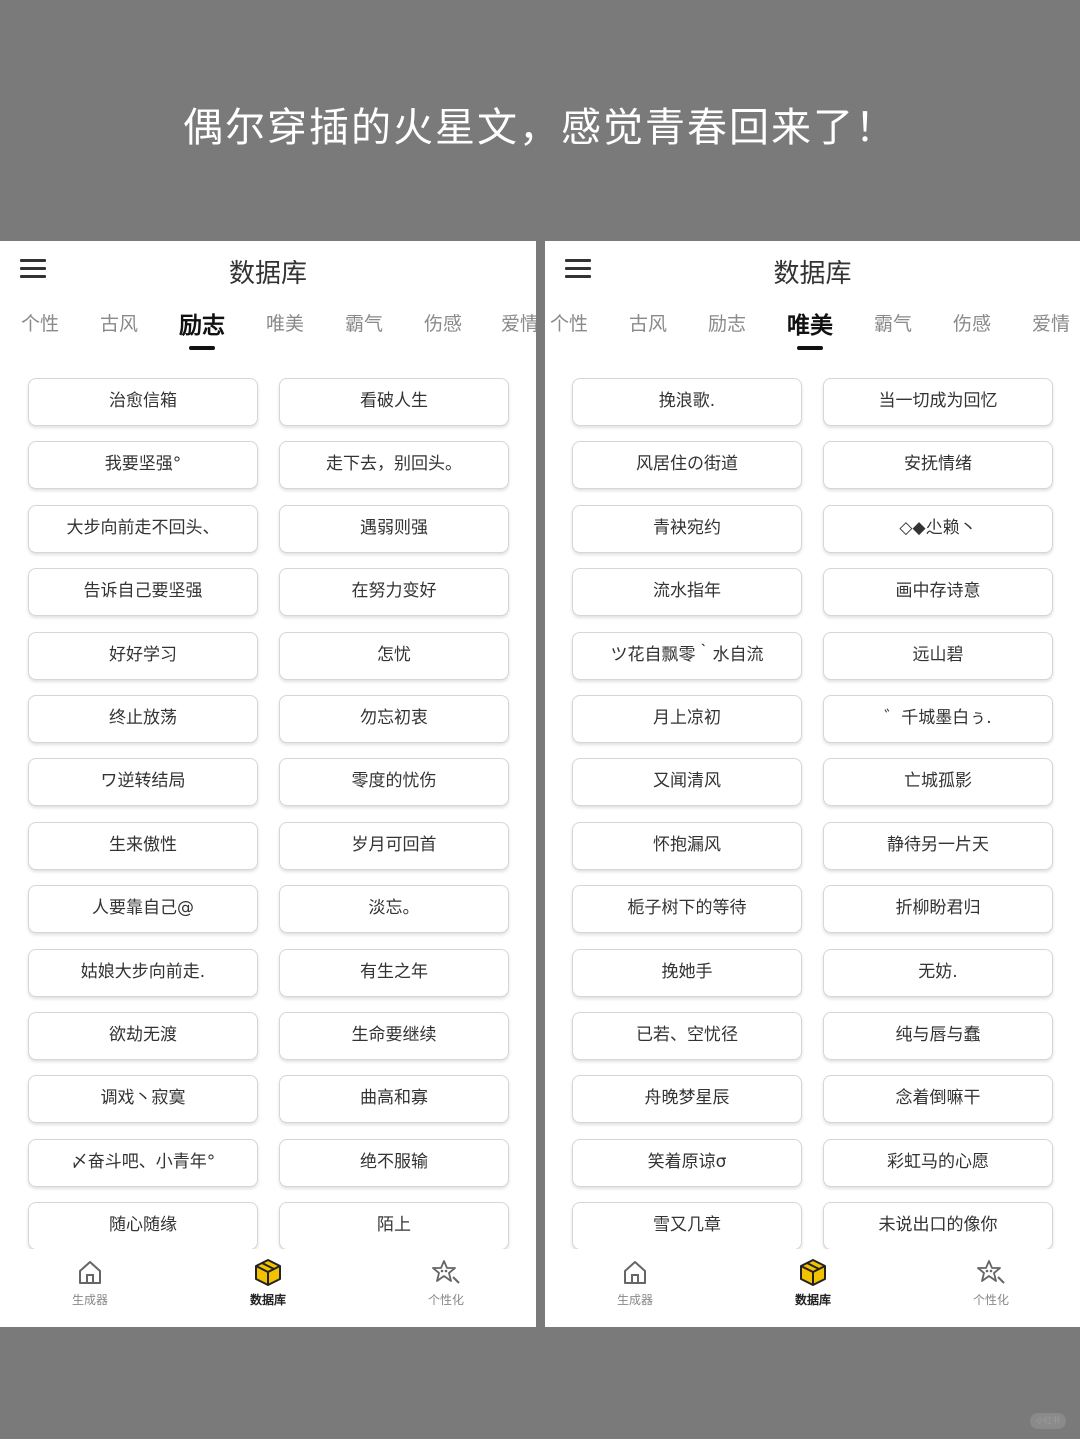 Image resolution: width=1080 pixels, height=1439 pixels. I want to click on phrase-item: ゛千城墨白ぅ., so click(938, 719).